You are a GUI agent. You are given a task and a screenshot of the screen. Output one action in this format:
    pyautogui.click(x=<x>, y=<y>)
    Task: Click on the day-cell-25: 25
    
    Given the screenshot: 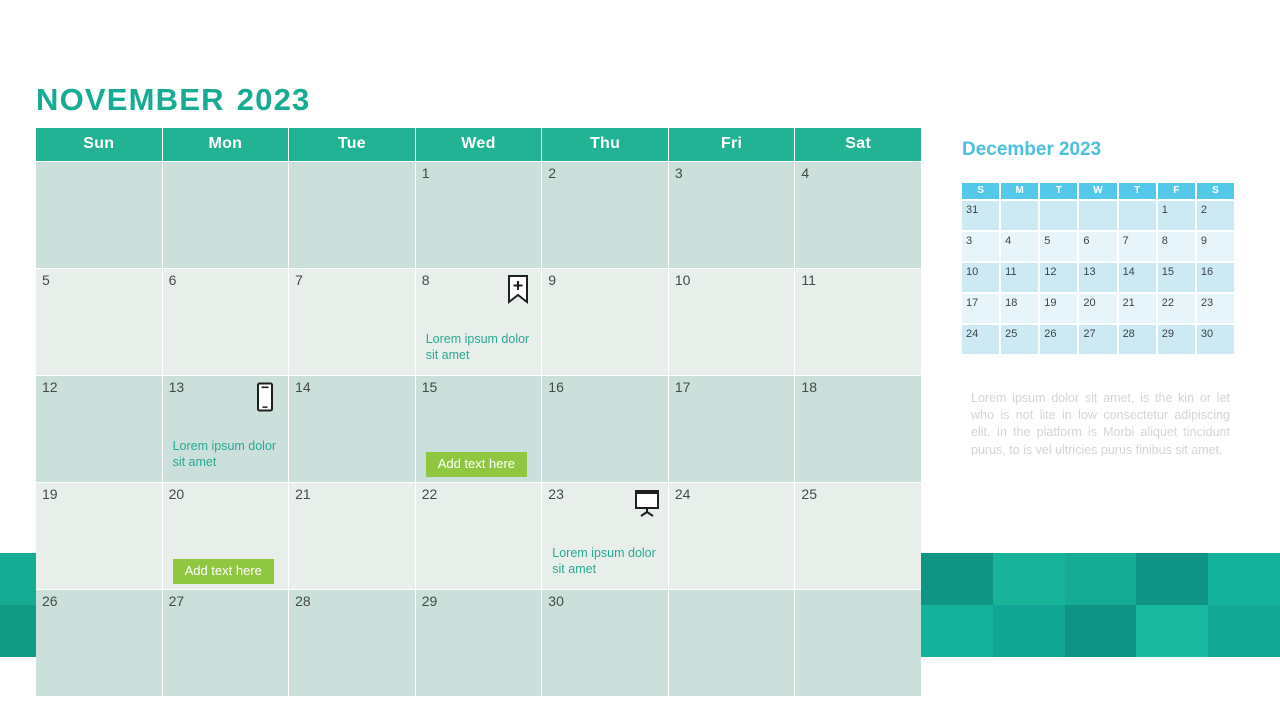 What is the action you would take?
    pyautogui.click(x=858, y=536)
    